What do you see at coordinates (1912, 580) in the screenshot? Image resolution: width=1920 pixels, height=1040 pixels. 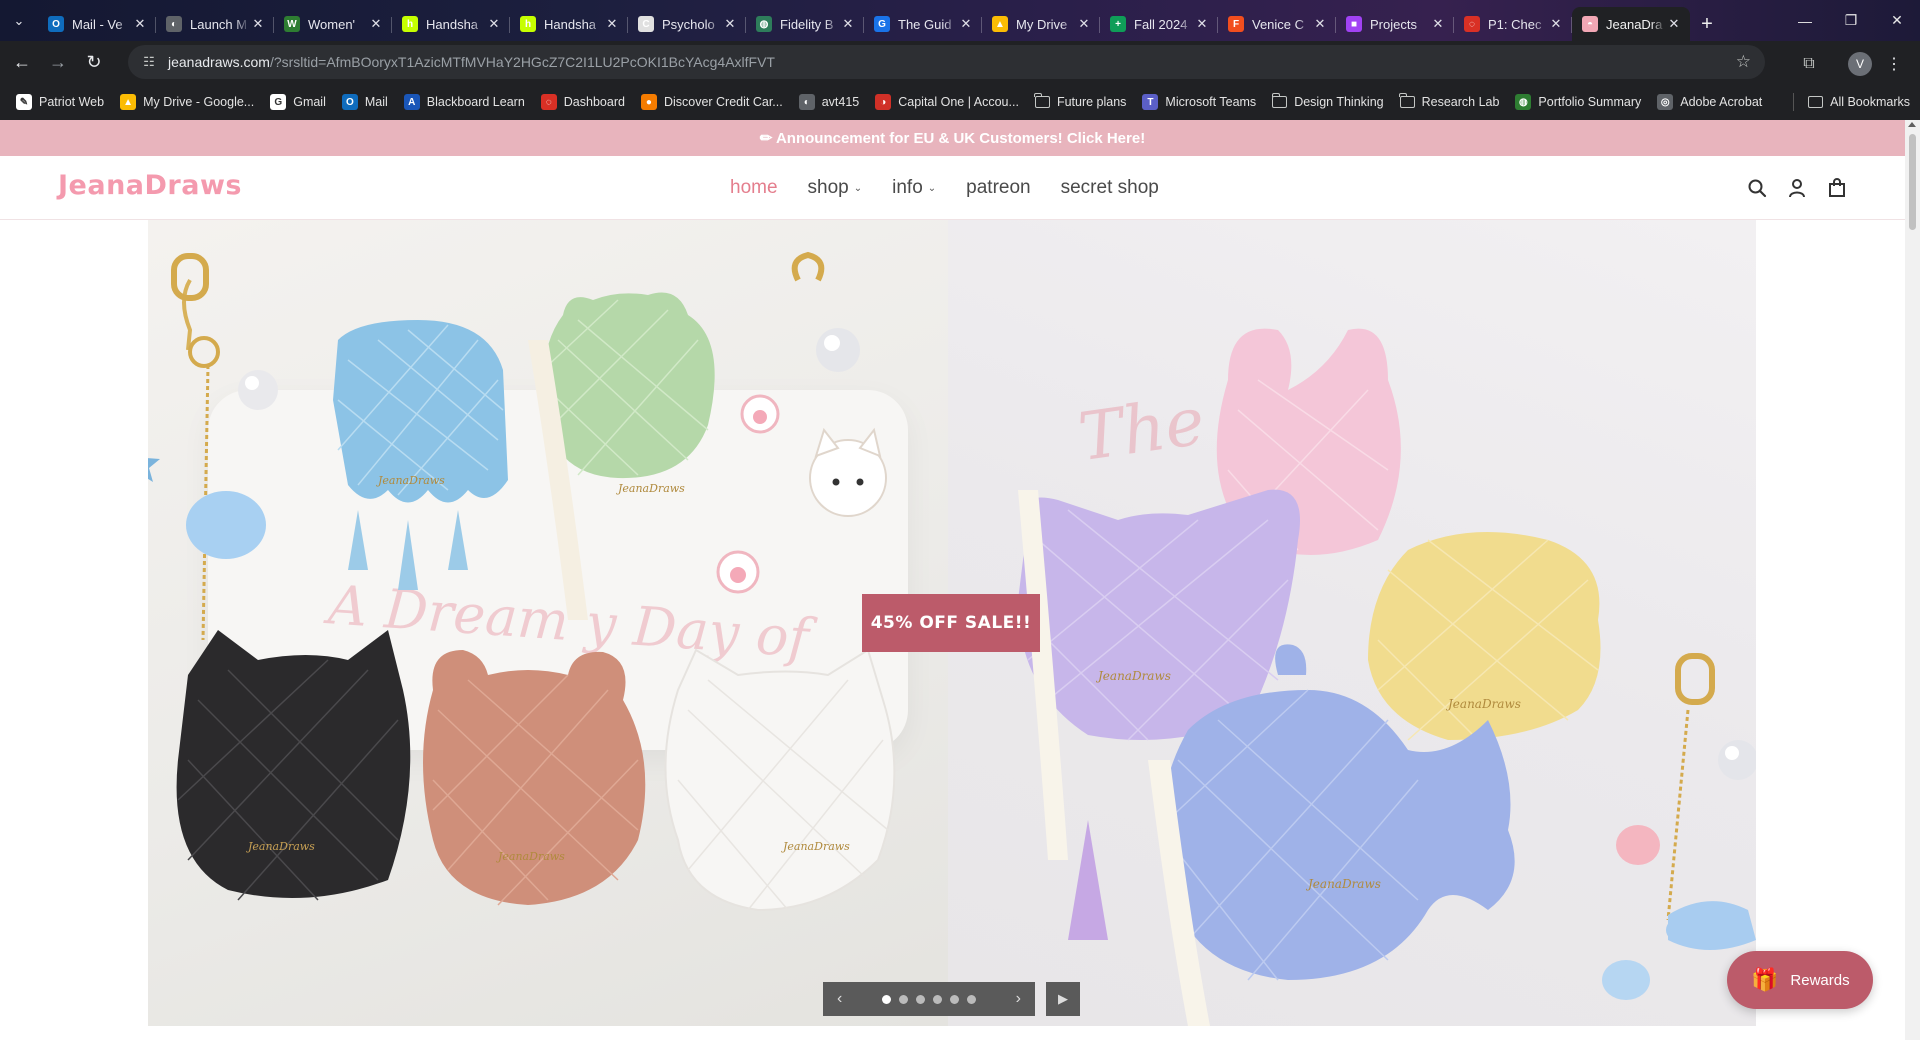 I see `page-scrollbar` at bounding box center [1912, 580].